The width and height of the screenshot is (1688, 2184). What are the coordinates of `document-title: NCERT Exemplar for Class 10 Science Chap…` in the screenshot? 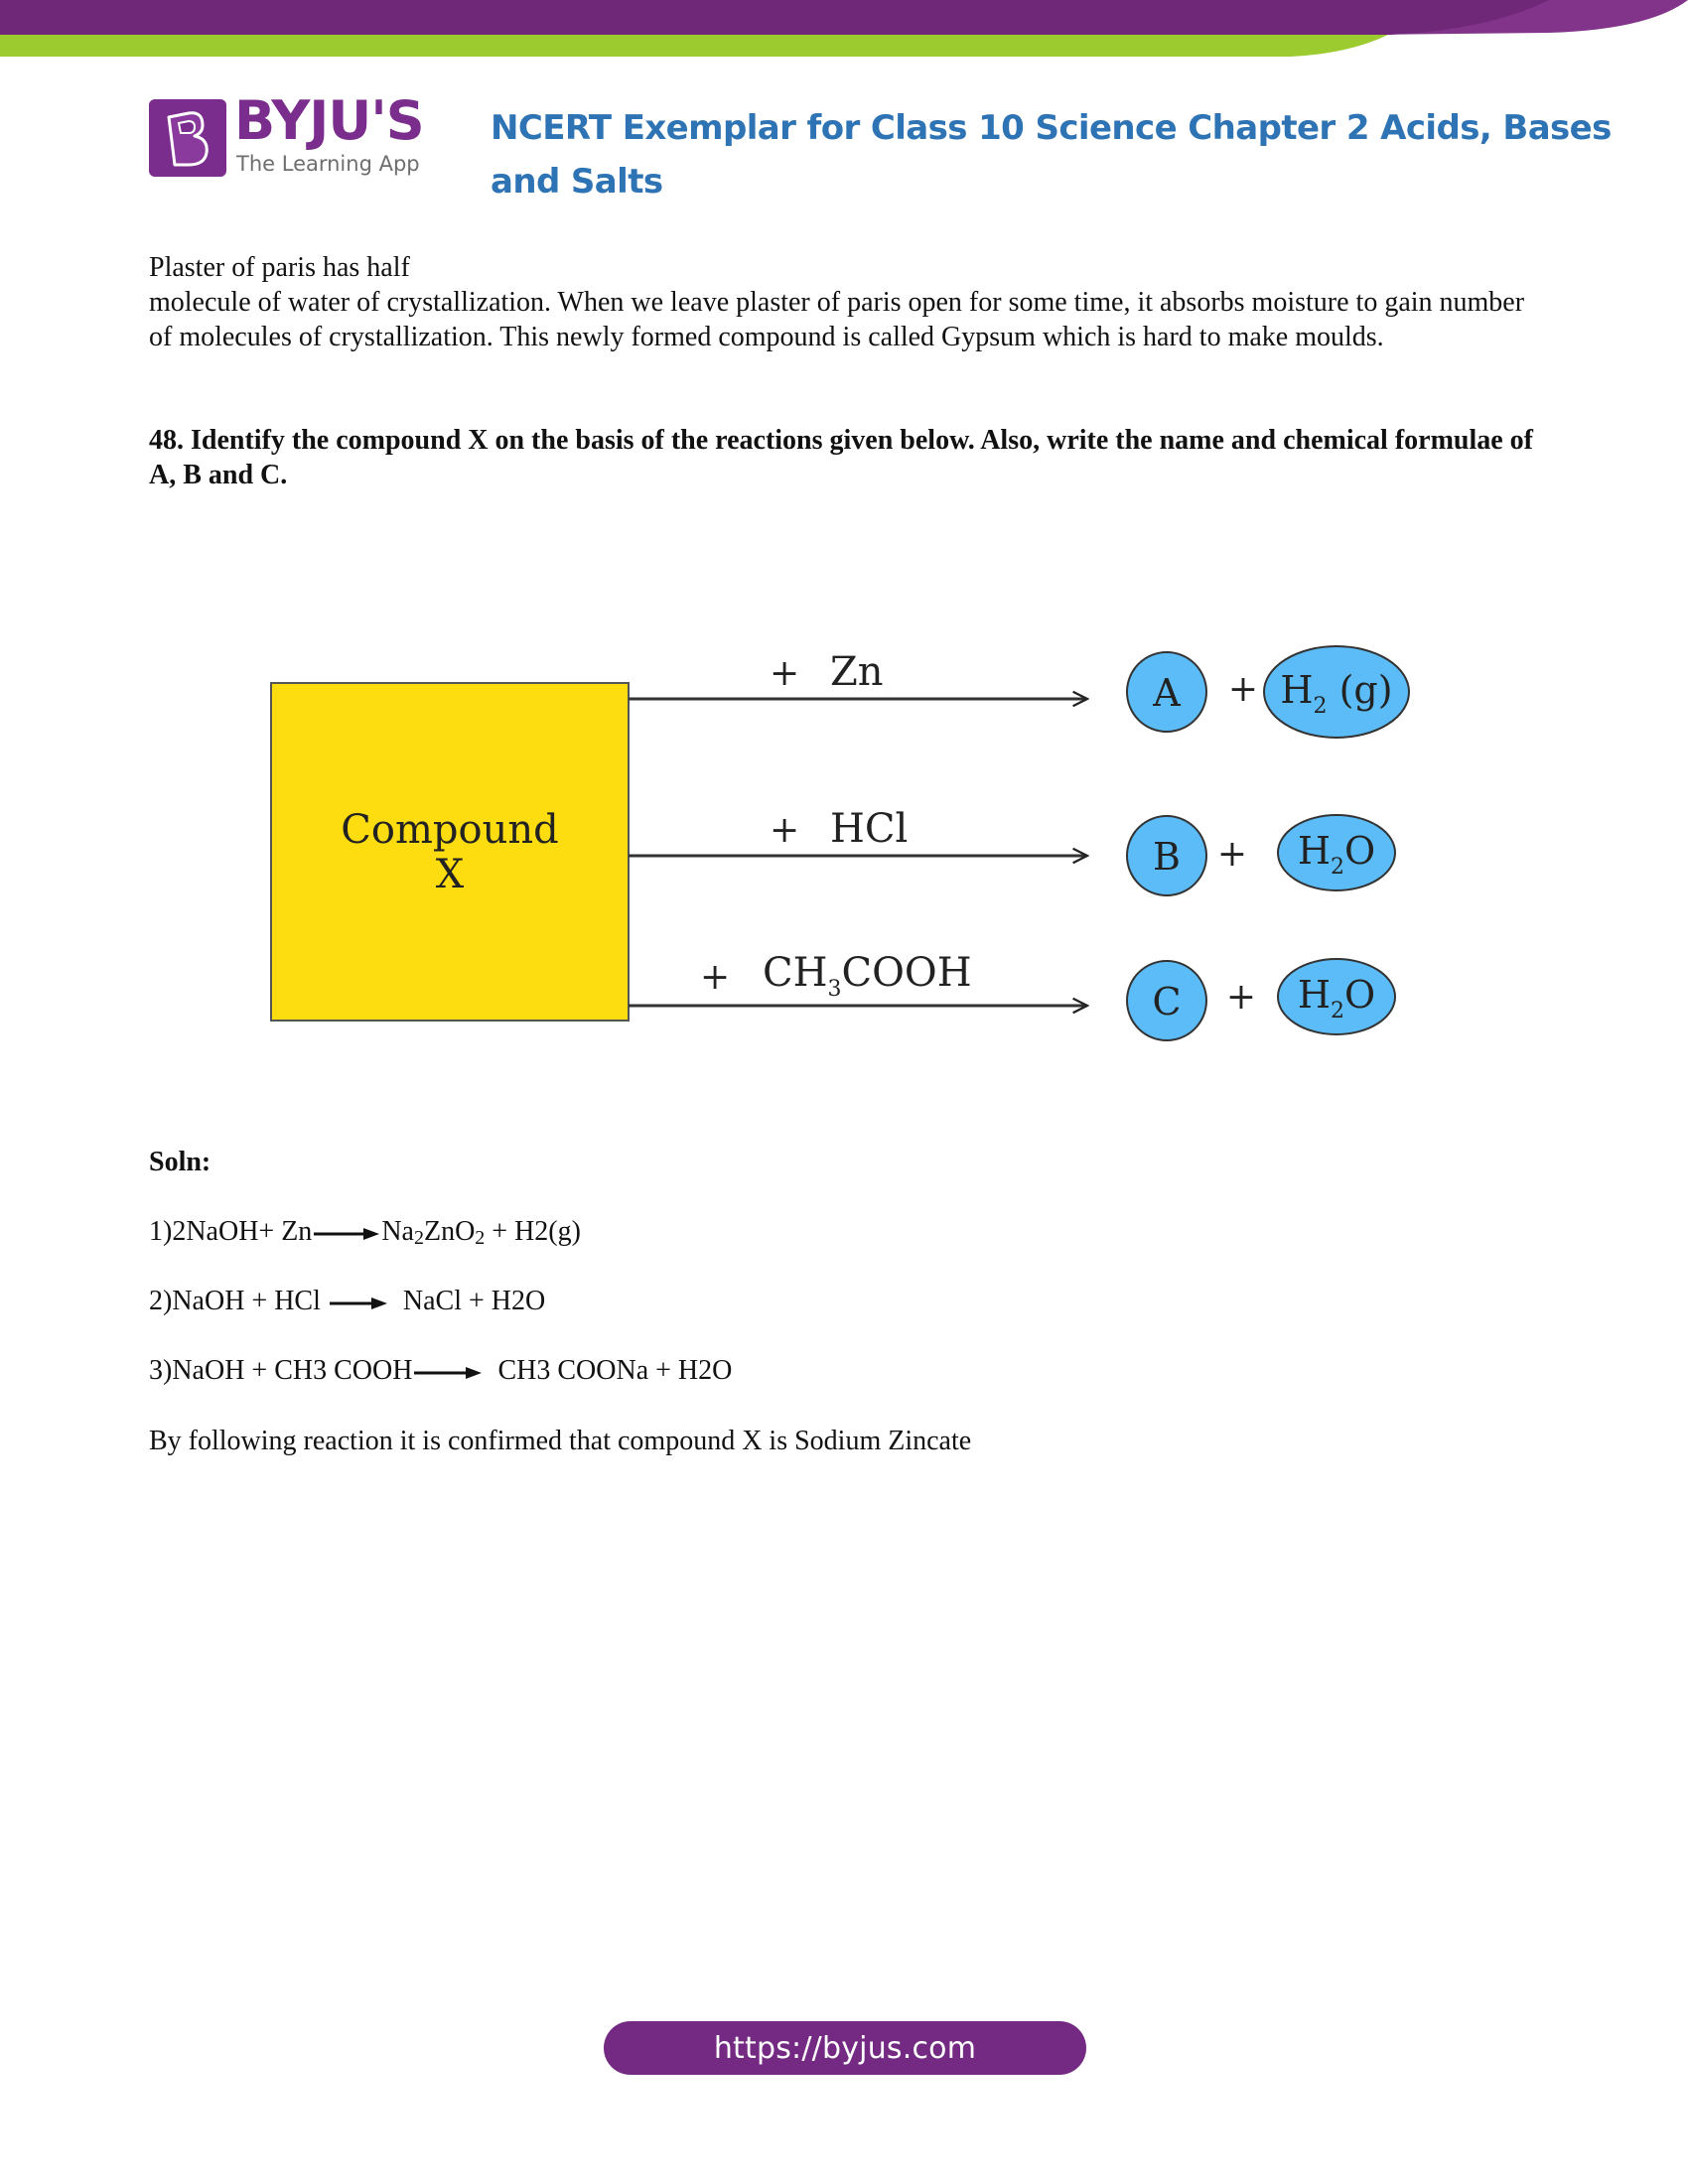 It's located at (1051, 155).